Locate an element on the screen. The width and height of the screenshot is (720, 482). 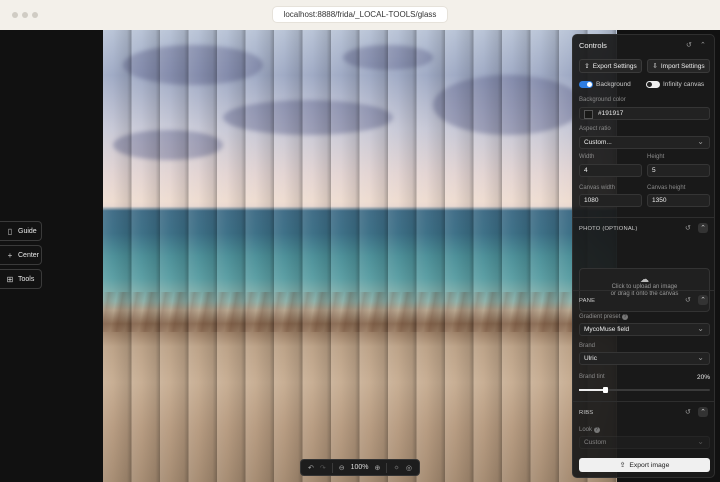
canvas-height-input: 1350 is located at coordinates (678, 200).